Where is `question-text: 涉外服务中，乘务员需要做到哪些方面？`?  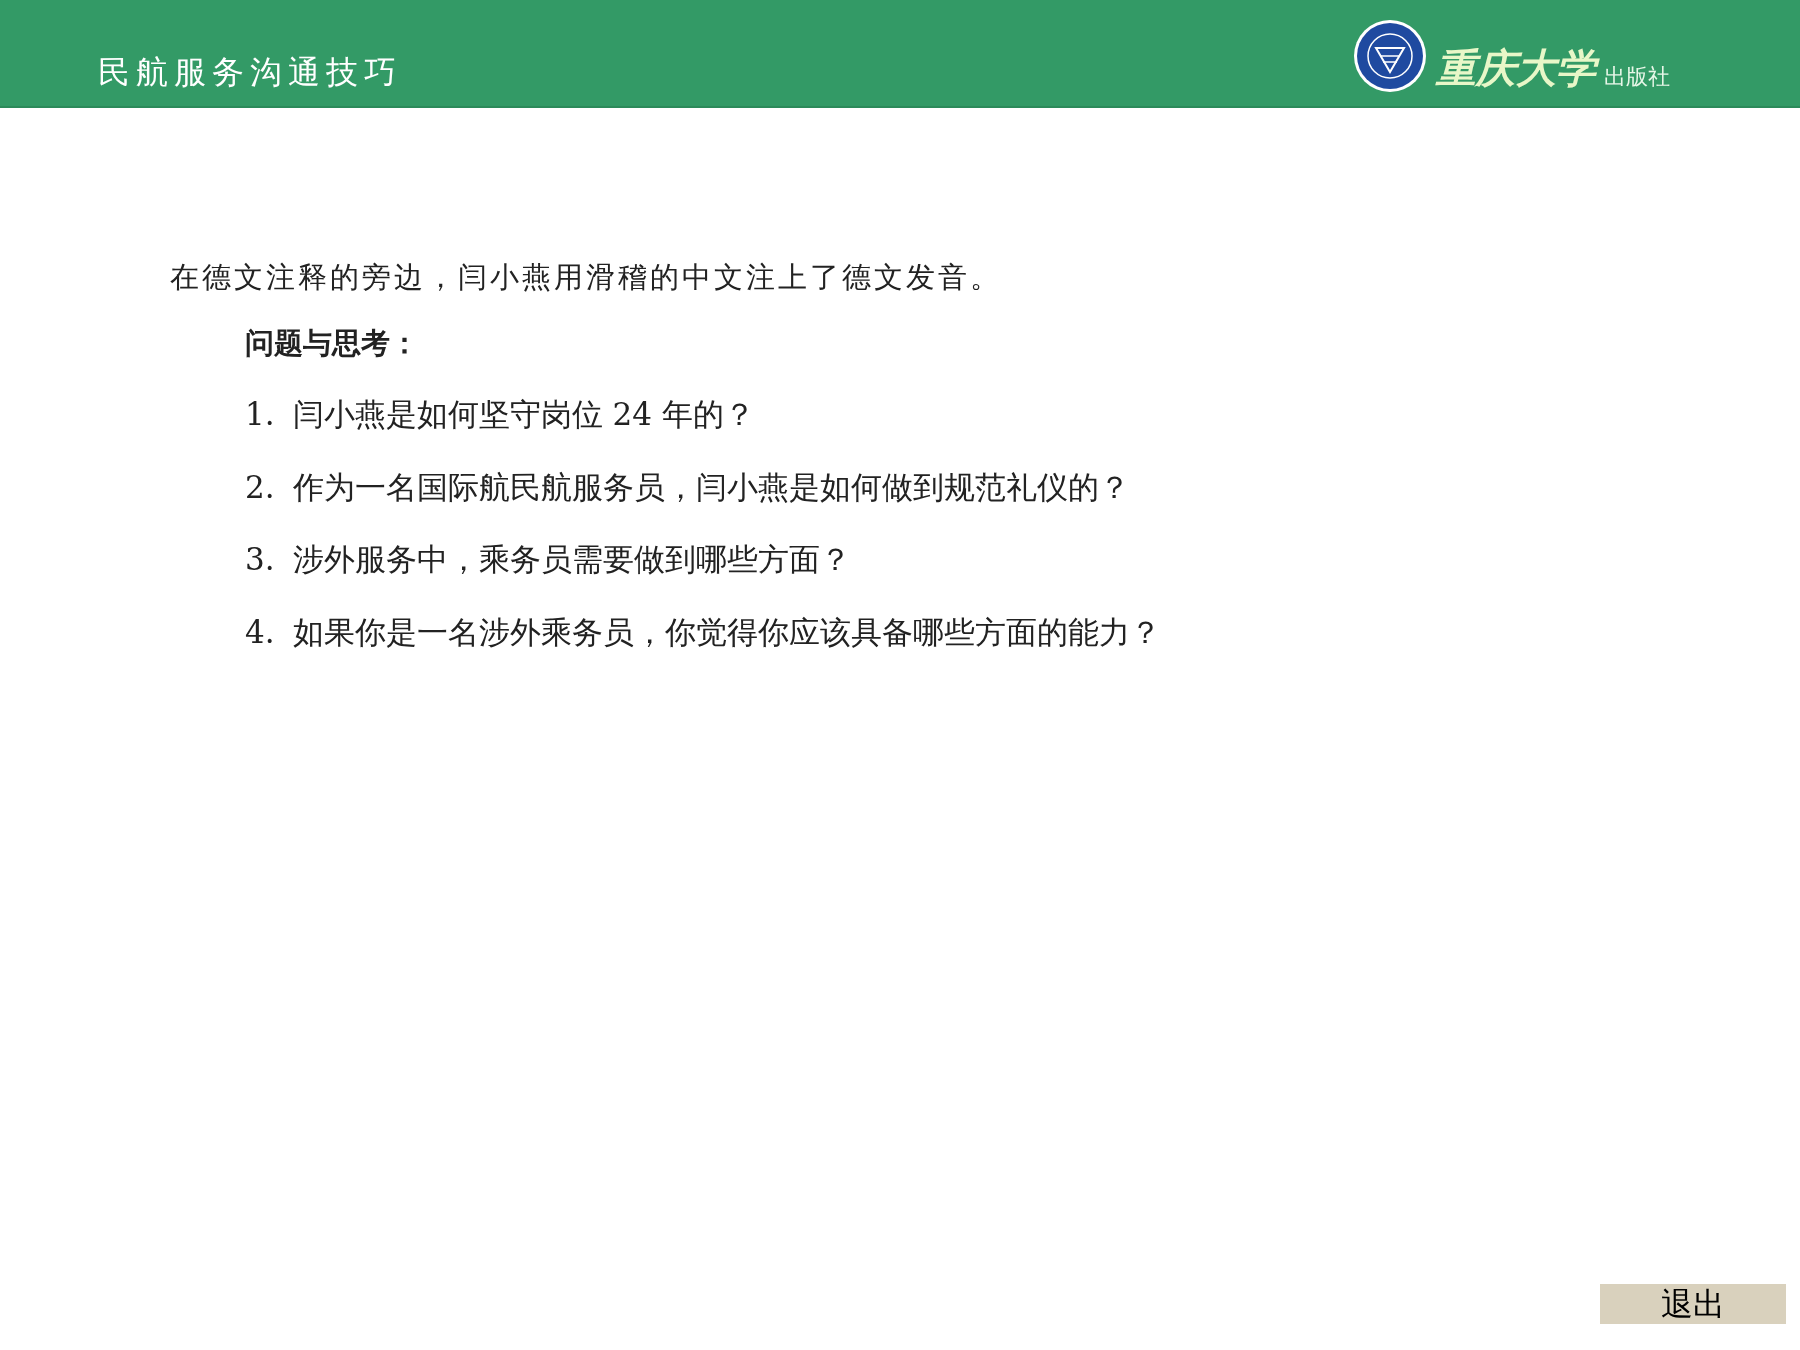
question-text: 涉外服务中，乘务员需要做到哪些方面？ is located at coordinates (571, 559).